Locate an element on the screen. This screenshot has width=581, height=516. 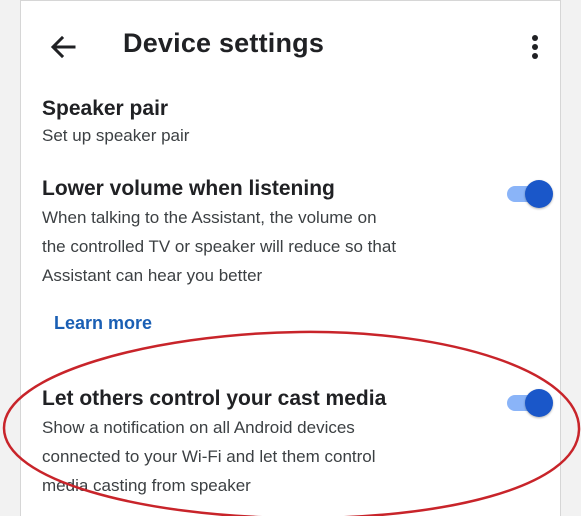
setting-title: Speaker pair is located at coordinates (105, 108).